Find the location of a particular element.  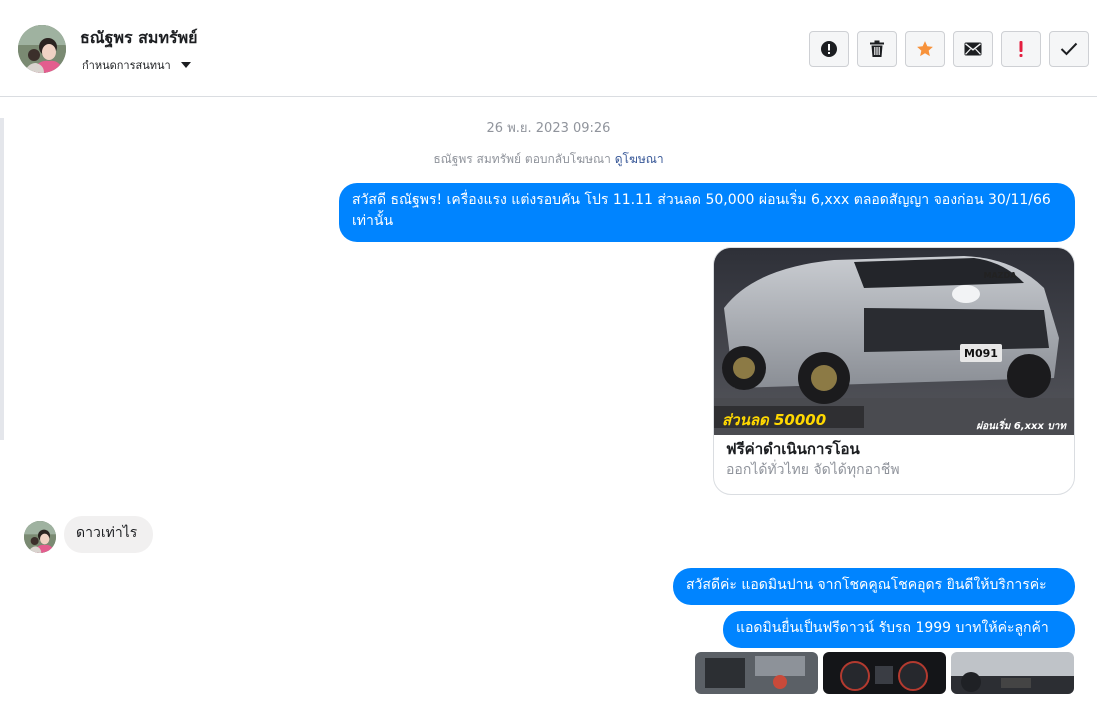

delete-button is located at coordinates (877, 49).